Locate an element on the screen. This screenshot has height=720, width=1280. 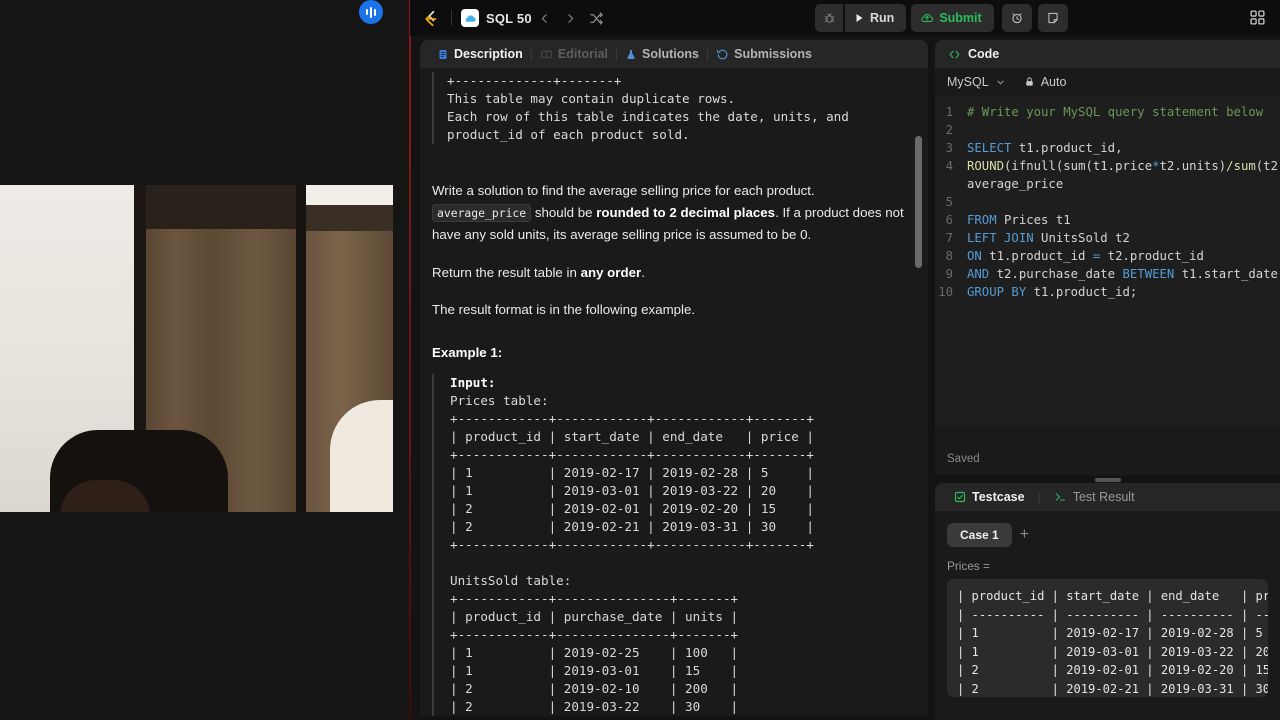
testcase-tabbar: Testcase | Test Result is located at coordinates (1107, 497).